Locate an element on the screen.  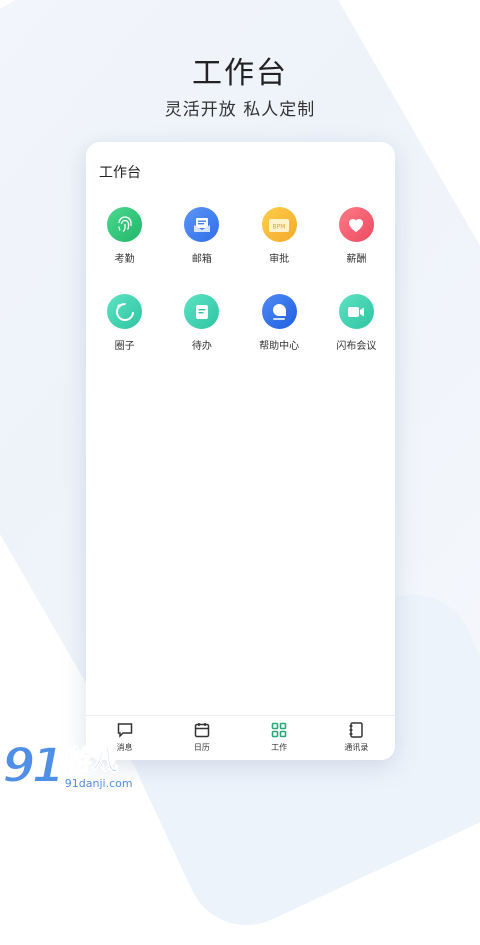
app-approval: BPM 审批 is located at coordinates (279, 236).